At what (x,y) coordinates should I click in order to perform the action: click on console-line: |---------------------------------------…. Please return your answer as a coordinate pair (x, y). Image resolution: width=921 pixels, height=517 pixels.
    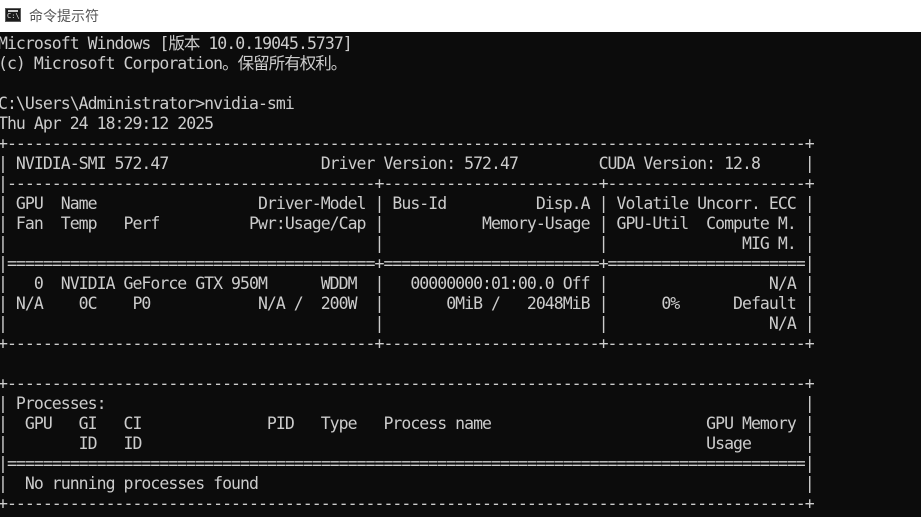
    Looking at the image, I should click on (407, 183).